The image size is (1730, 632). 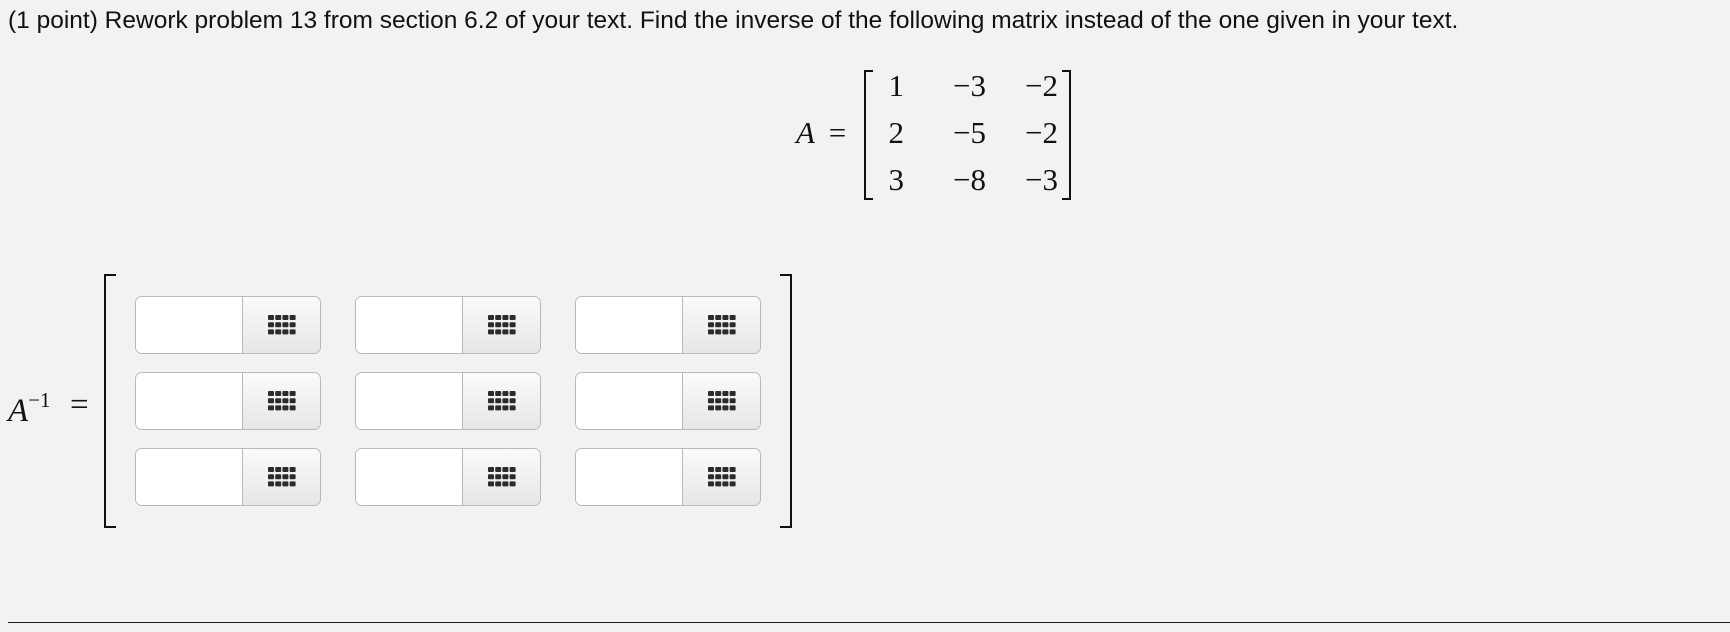 I want to click on inverse-matrix-label: A−1, so click(x=29, y=406).